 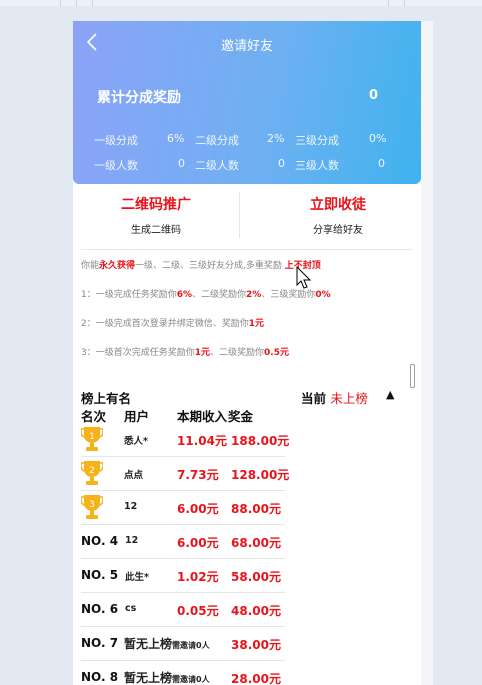 What do you see at coordinates (139, 98) in the screenshot?
I see `total-reward-label: 累计分成奖励` at bounding box center [139, 98].